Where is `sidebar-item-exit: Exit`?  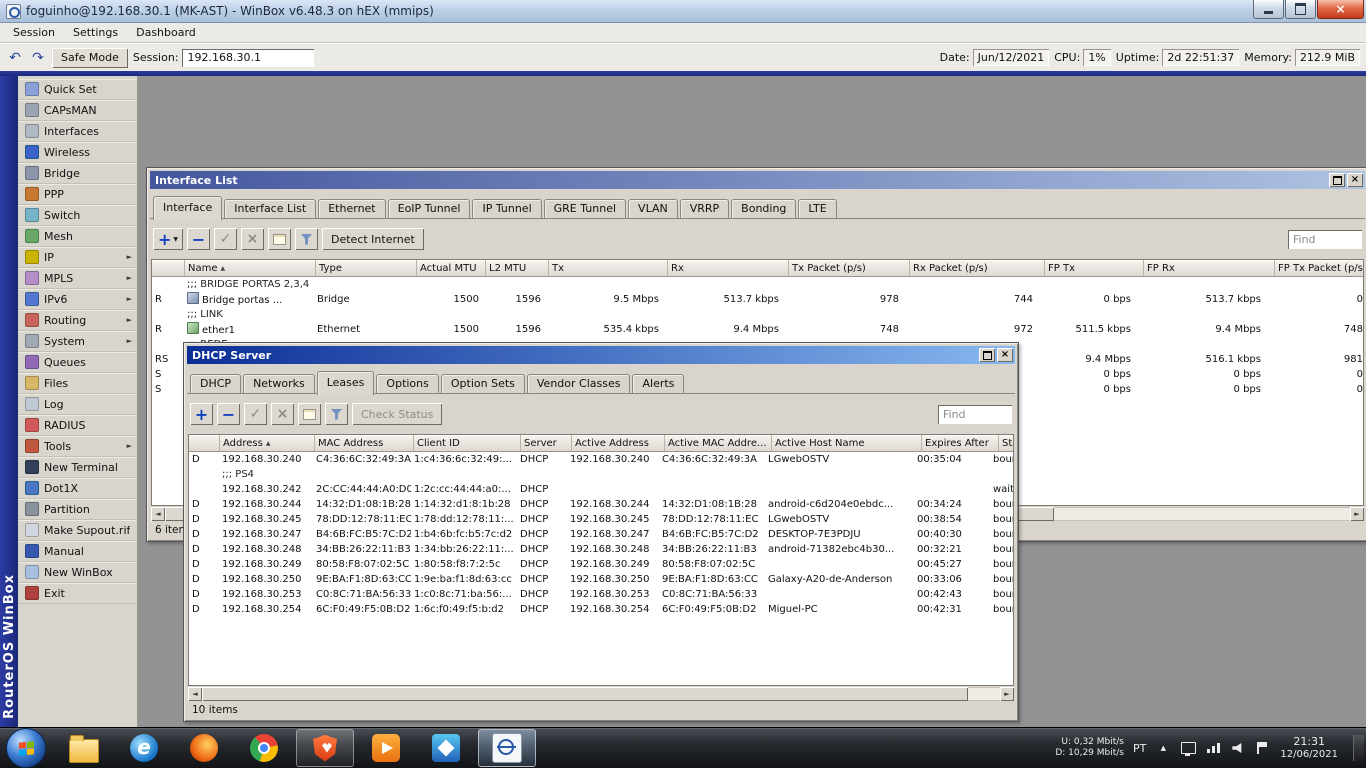 sidebar-item-exit: Exit is located at coordinates (77, 593).